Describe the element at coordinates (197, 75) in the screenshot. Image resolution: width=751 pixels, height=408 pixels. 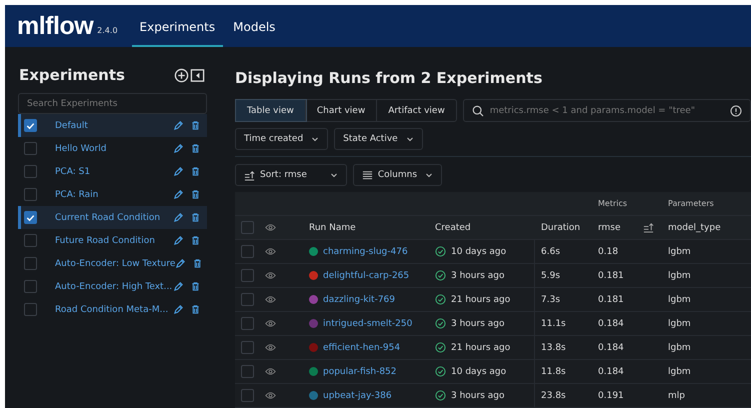
I see `collapse-icon` at that location.